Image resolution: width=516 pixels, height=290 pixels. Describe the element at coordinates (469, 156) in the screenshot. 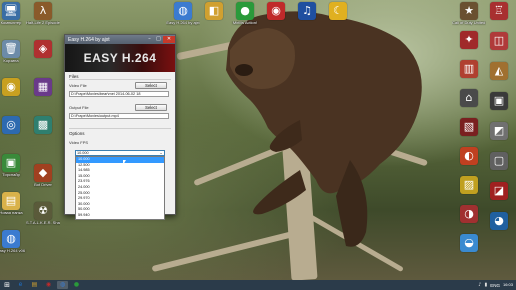

I see `desktop-shortcut: ◐` at that location.